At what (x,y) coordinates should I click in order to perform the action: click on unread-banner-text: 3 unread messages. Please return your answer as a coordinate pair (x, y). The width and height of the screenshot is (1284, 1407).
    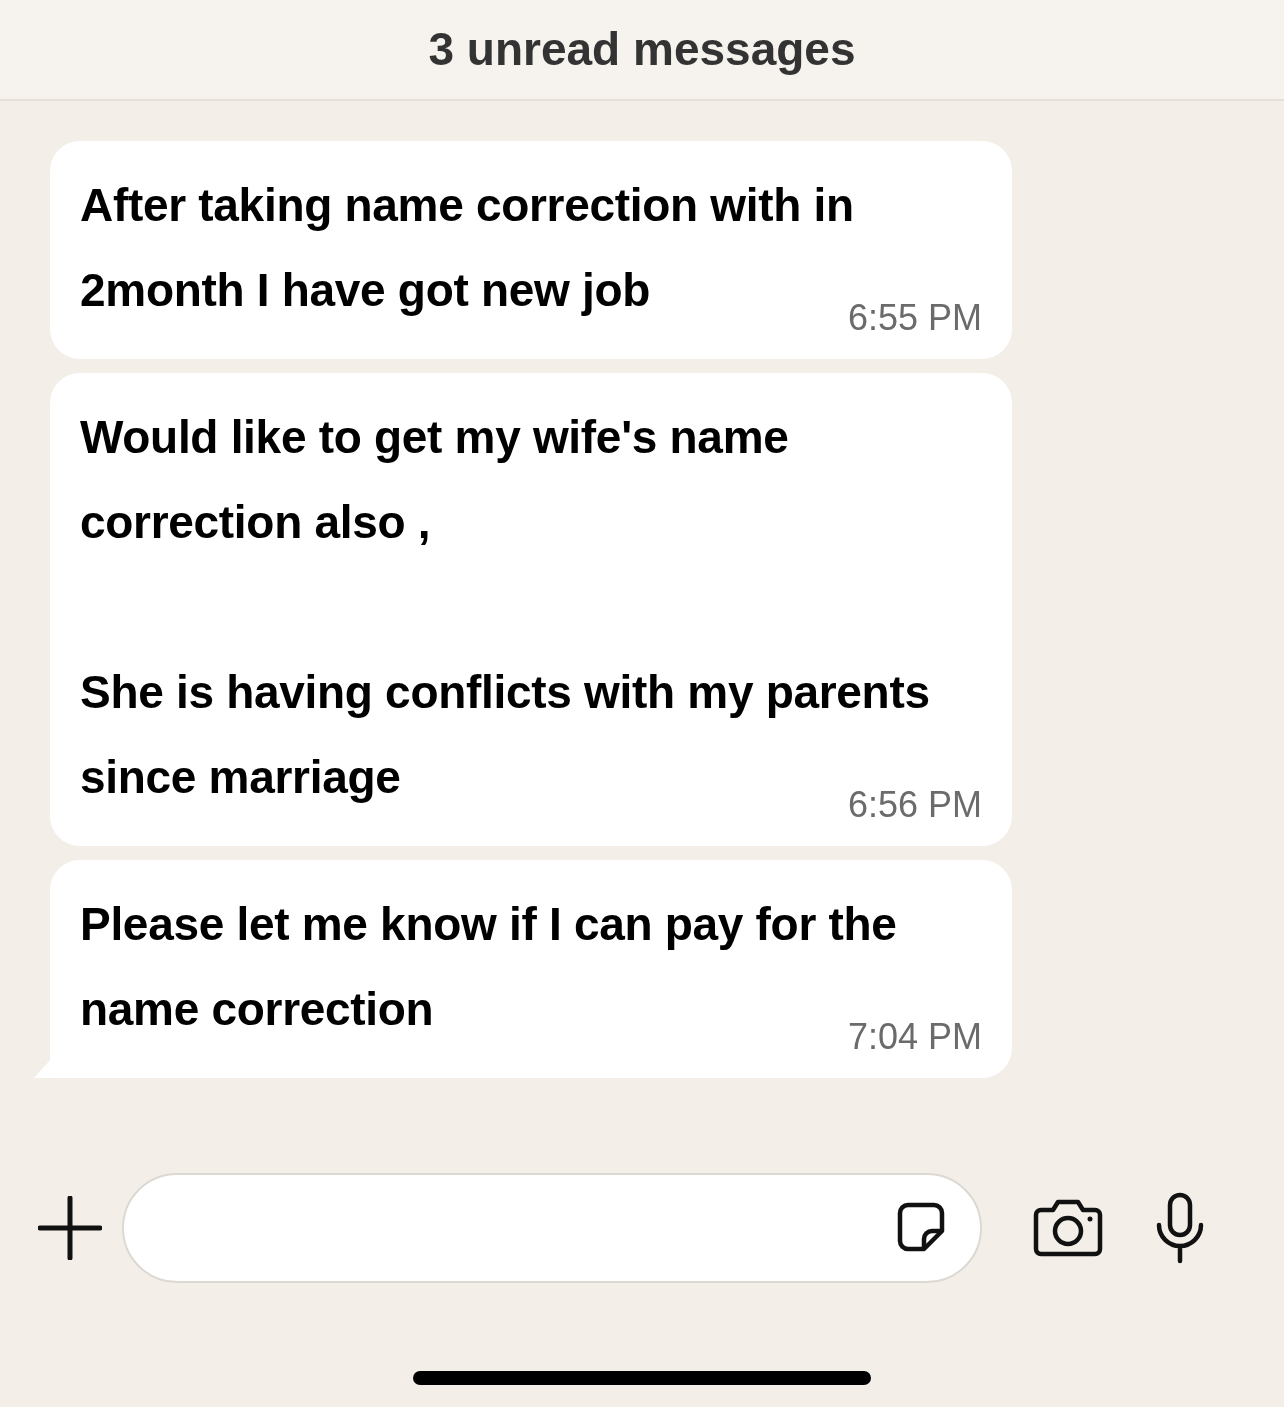
    Looking at the image, I should click on (642, 49).